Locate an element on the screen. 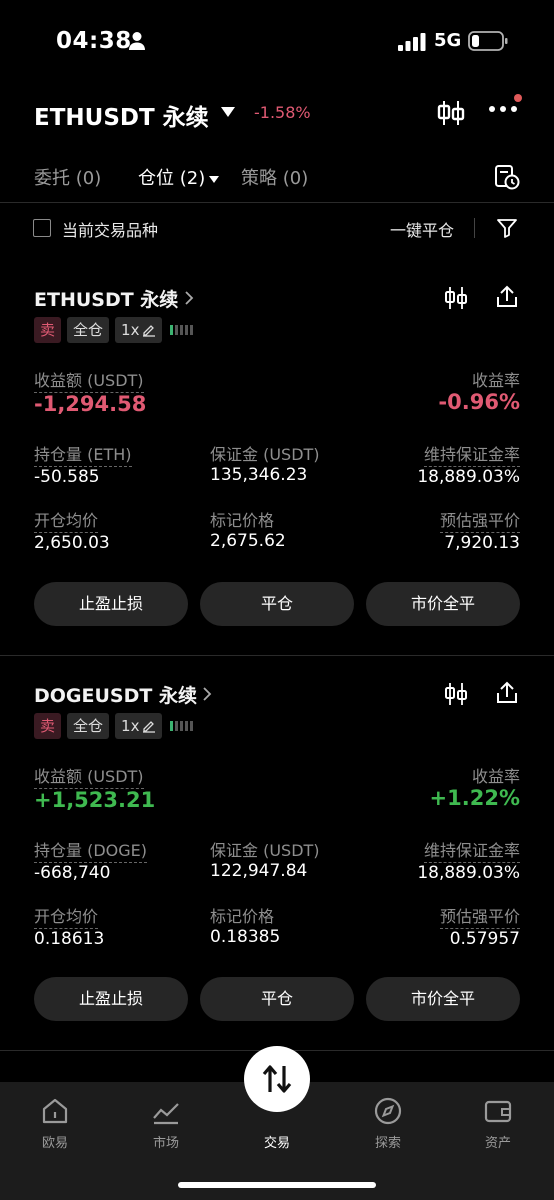  nav-explore: 探索 is located at coordinates (388, 1123).